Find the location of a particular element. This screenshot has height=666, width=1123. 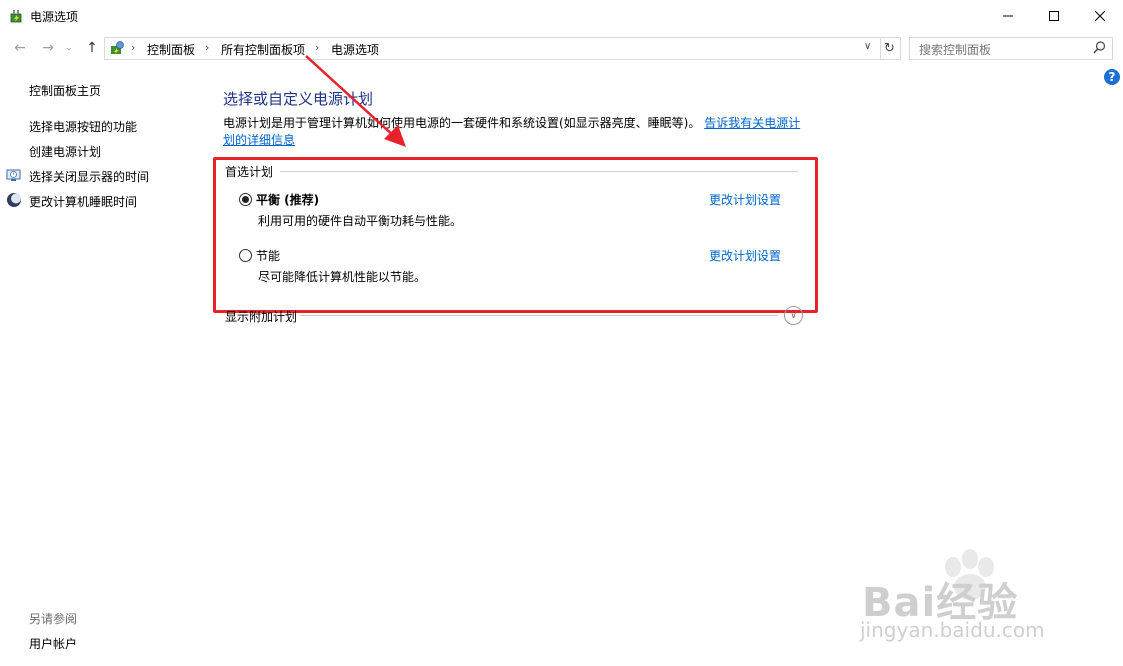

address-dropdown-icon: ∨ is located at coordinates (867, 46).